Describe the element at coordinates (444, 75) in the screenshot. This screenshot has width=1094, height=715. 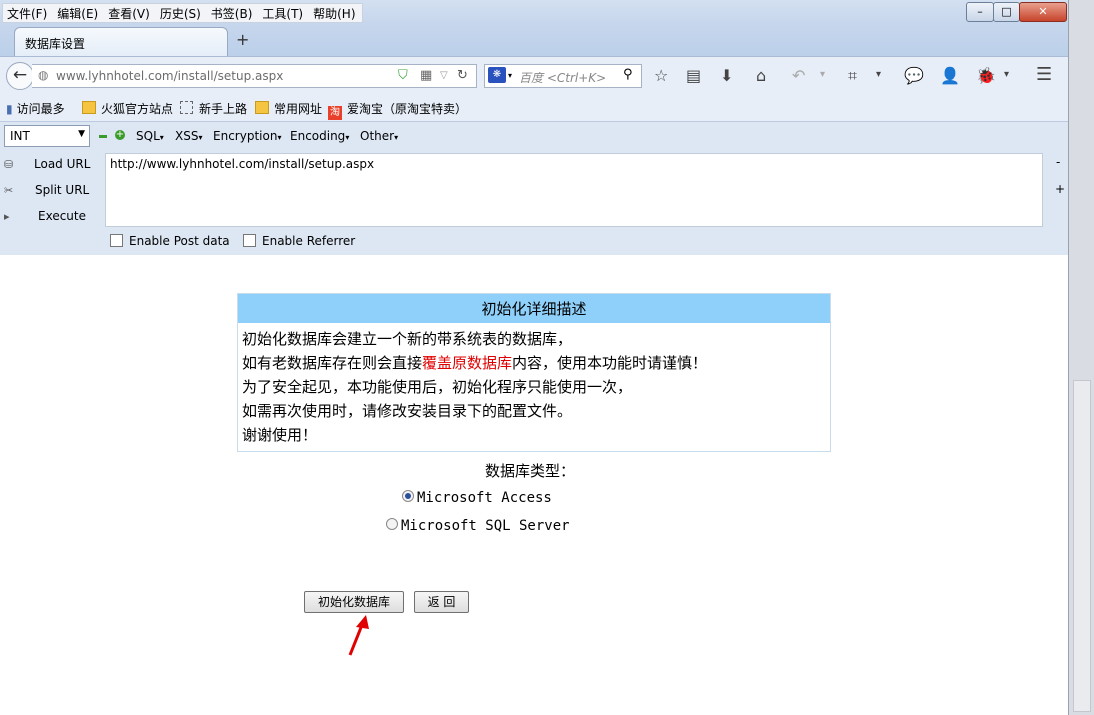
I see `dropdown-icon: ▽` at that location.